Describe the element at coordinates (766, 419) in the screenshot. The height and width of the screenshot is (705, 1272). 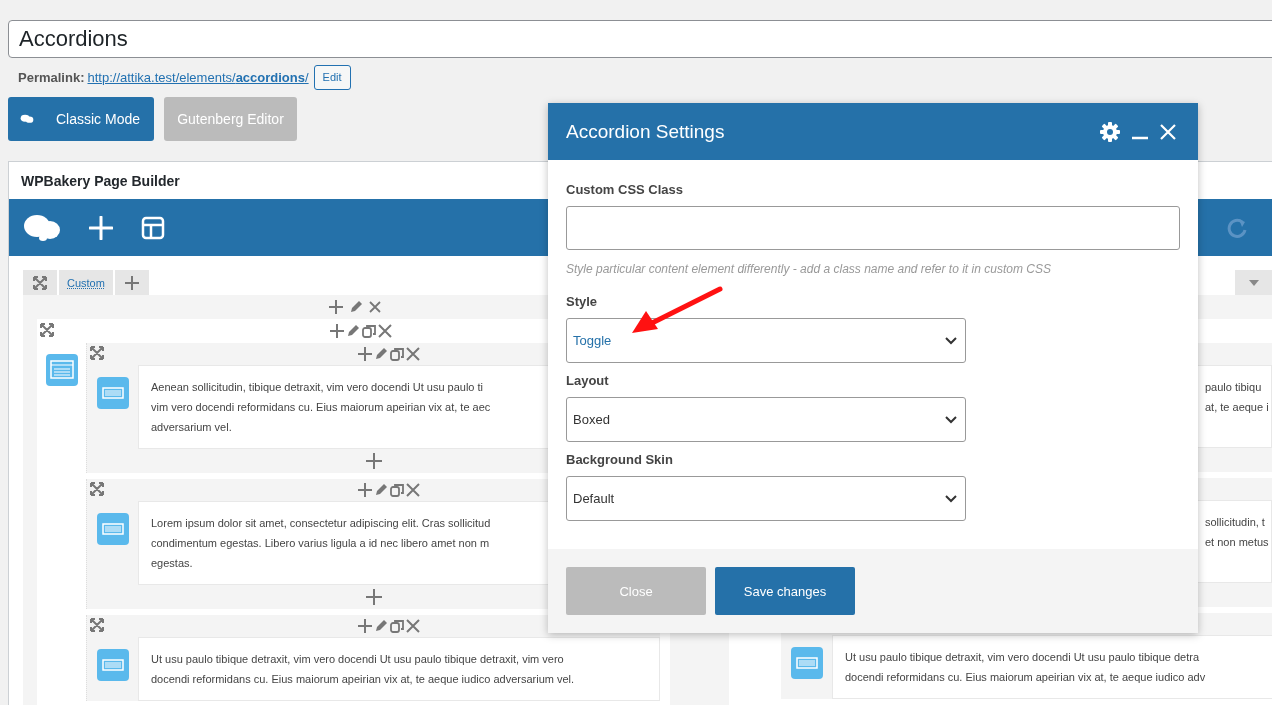
I see `select-field: Boxed` at that location.